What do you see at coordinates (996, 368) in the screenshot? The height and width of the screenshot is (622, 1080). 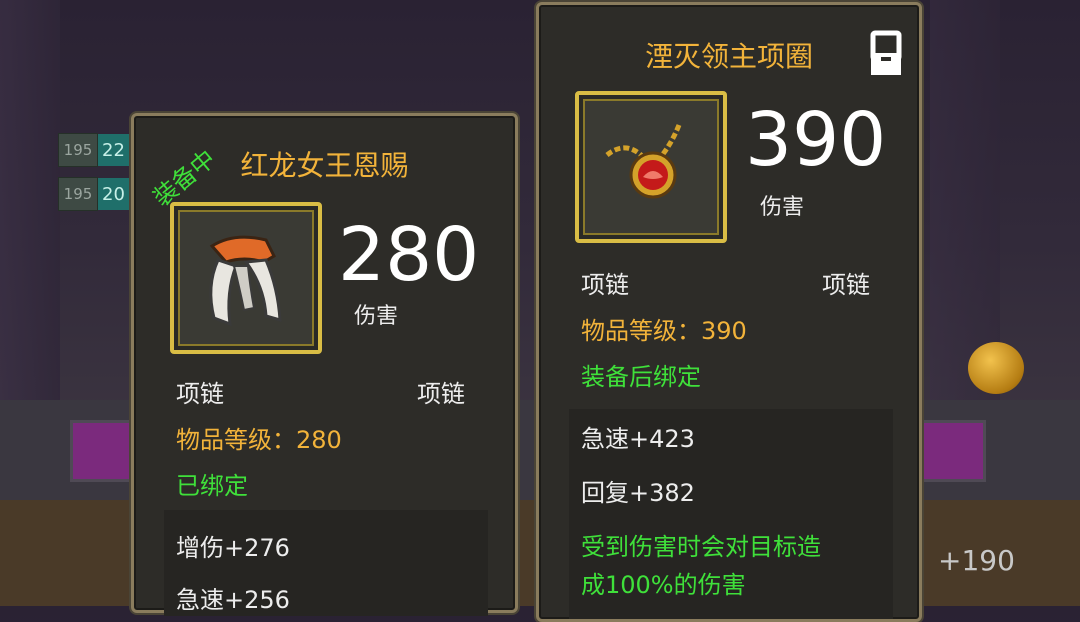 I see `coin-icon` at bounding box center [996, 368].